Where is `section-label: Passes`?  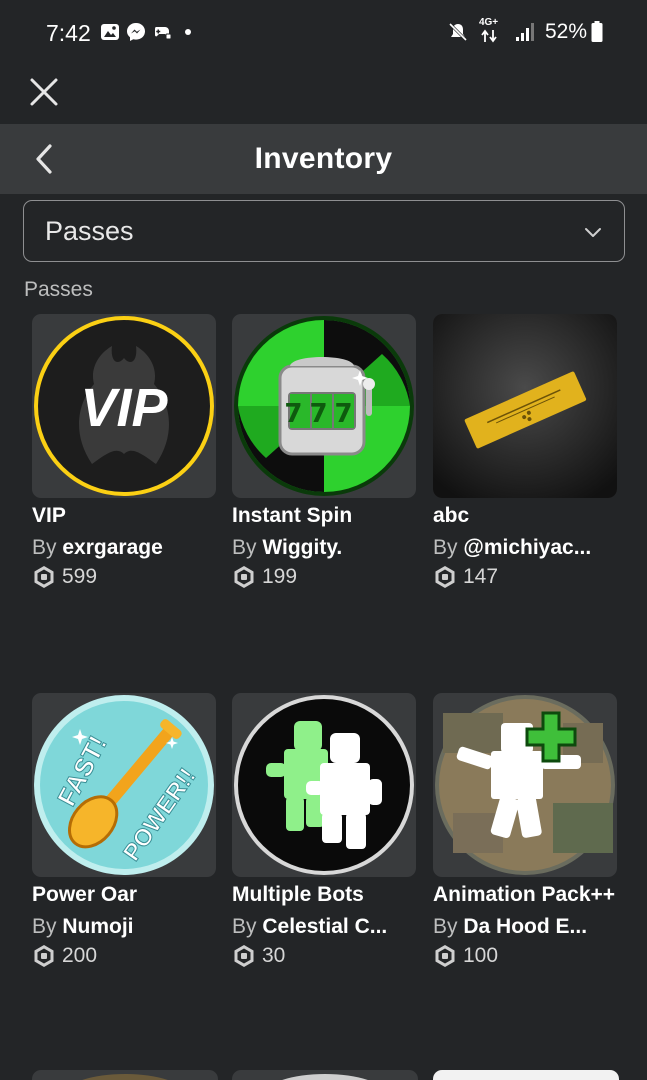
section-label: Passes is located at coordinates (58, 289).